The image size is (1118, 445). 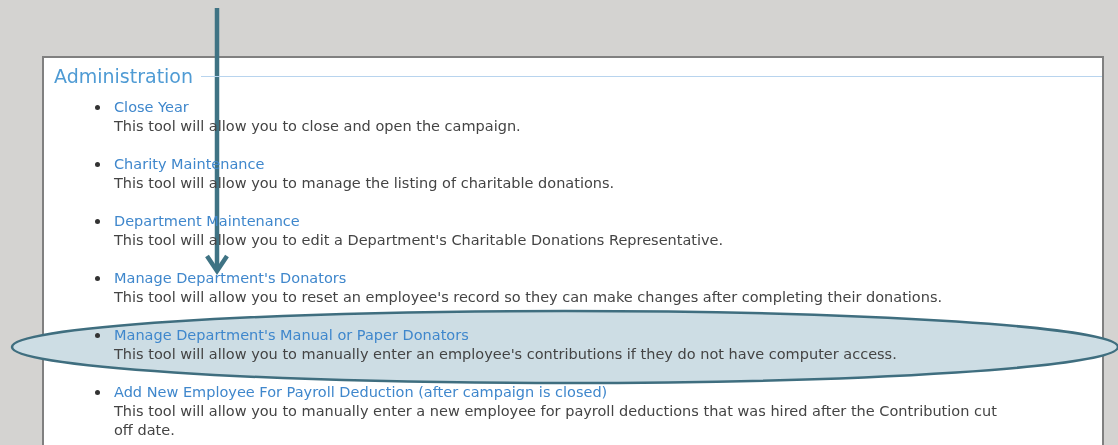 What do you see at coordinates (361, 392) in the screenshot?
I see `tool-link: Add New Employee For Payroll Deduction (after campaign is closed)` at bounding box center [361, 392].